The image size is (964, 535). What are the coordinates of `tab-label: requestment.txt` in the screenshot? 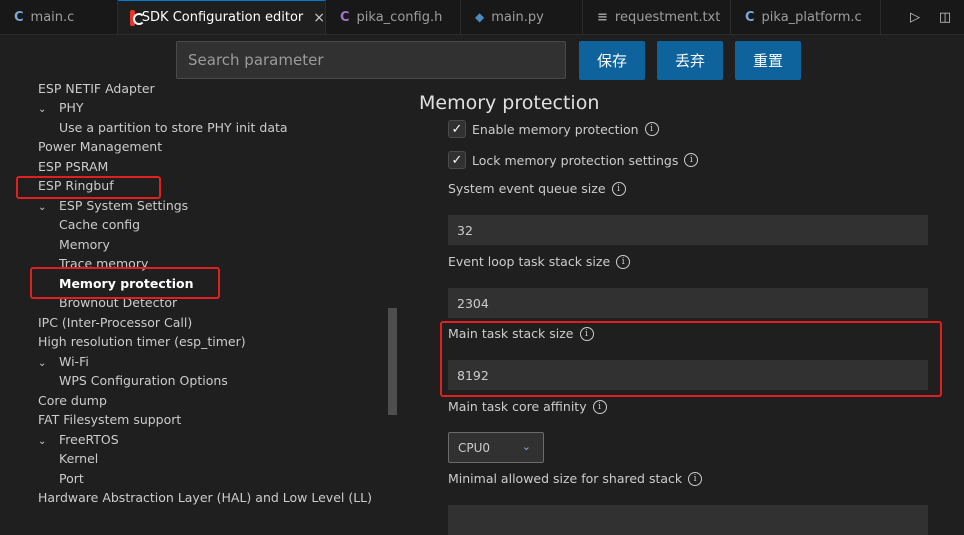 It's located at (667, 17).